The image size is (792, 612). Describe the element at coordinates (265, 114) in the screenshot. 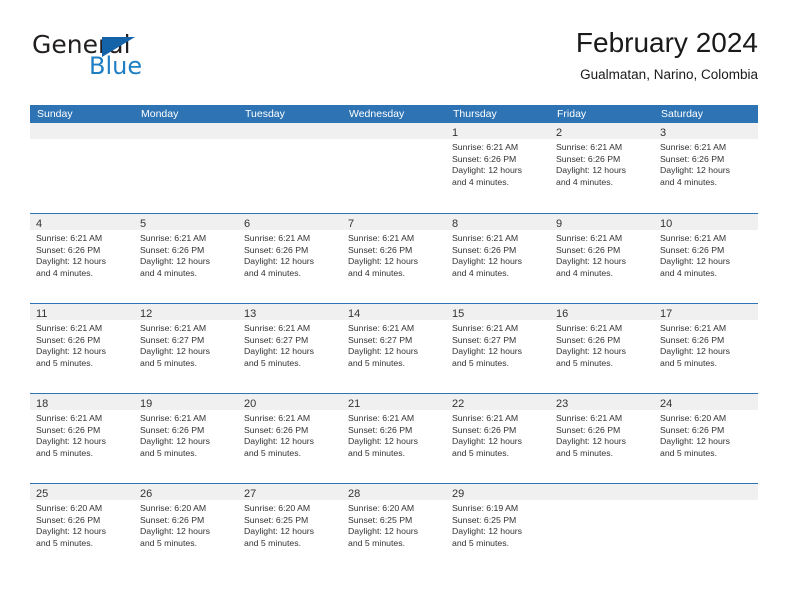

I see `weekday-header-tuesday: Tuesday` at that location.